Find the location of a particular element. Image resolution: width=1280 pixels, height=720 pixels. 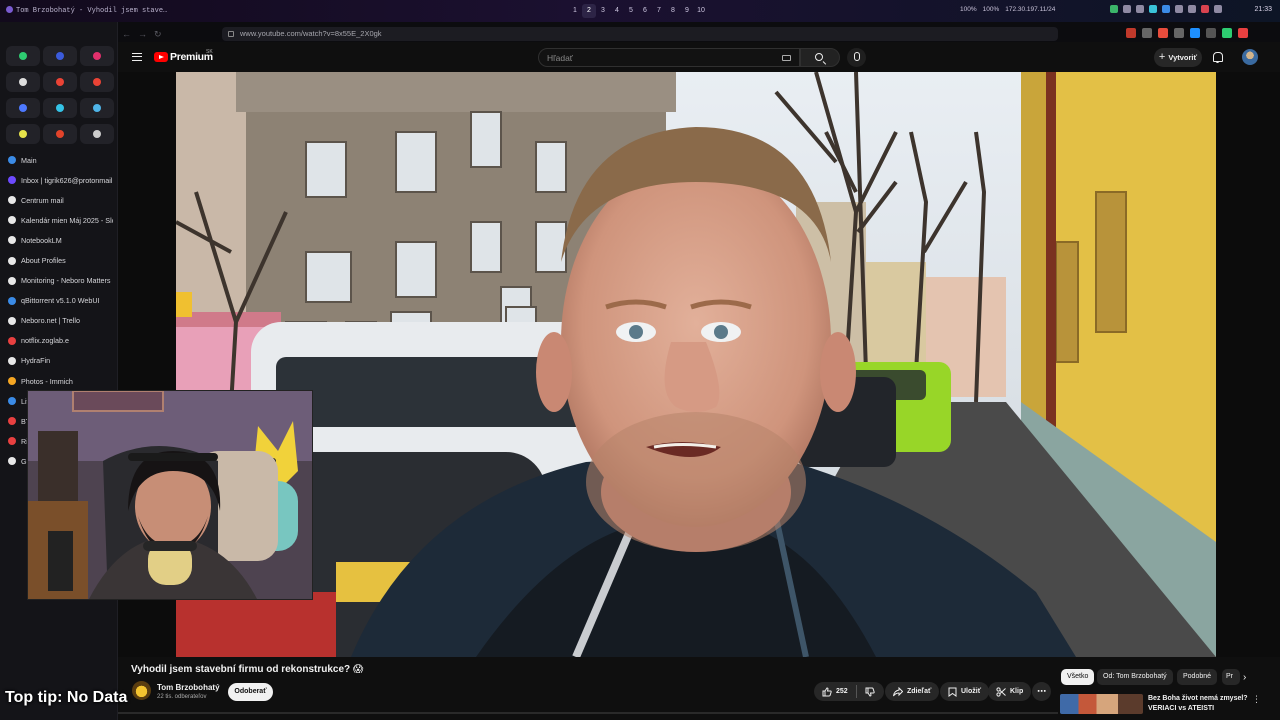

url-field: www.youtube.com/watch?v=8x55E_2X0gk is located at coordinates (640, 34).